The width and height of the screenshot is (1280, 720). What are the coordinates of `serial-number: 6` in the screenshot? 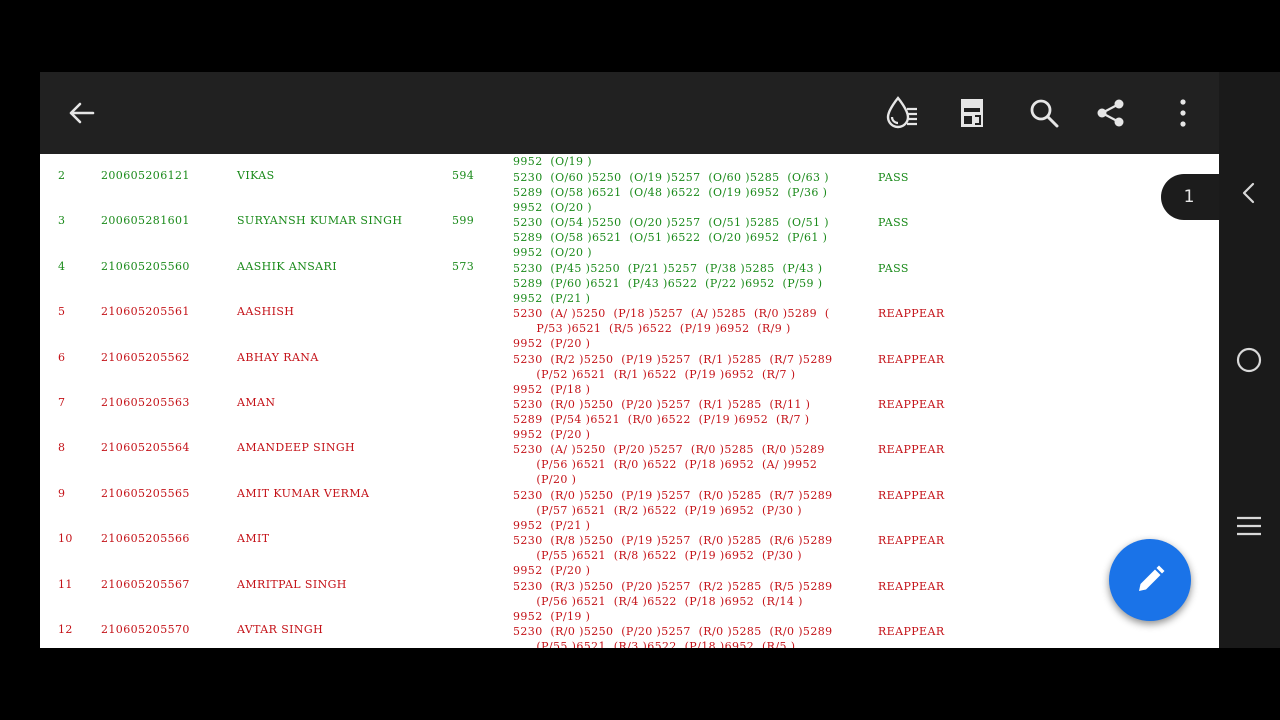 It's located at (62, 357).